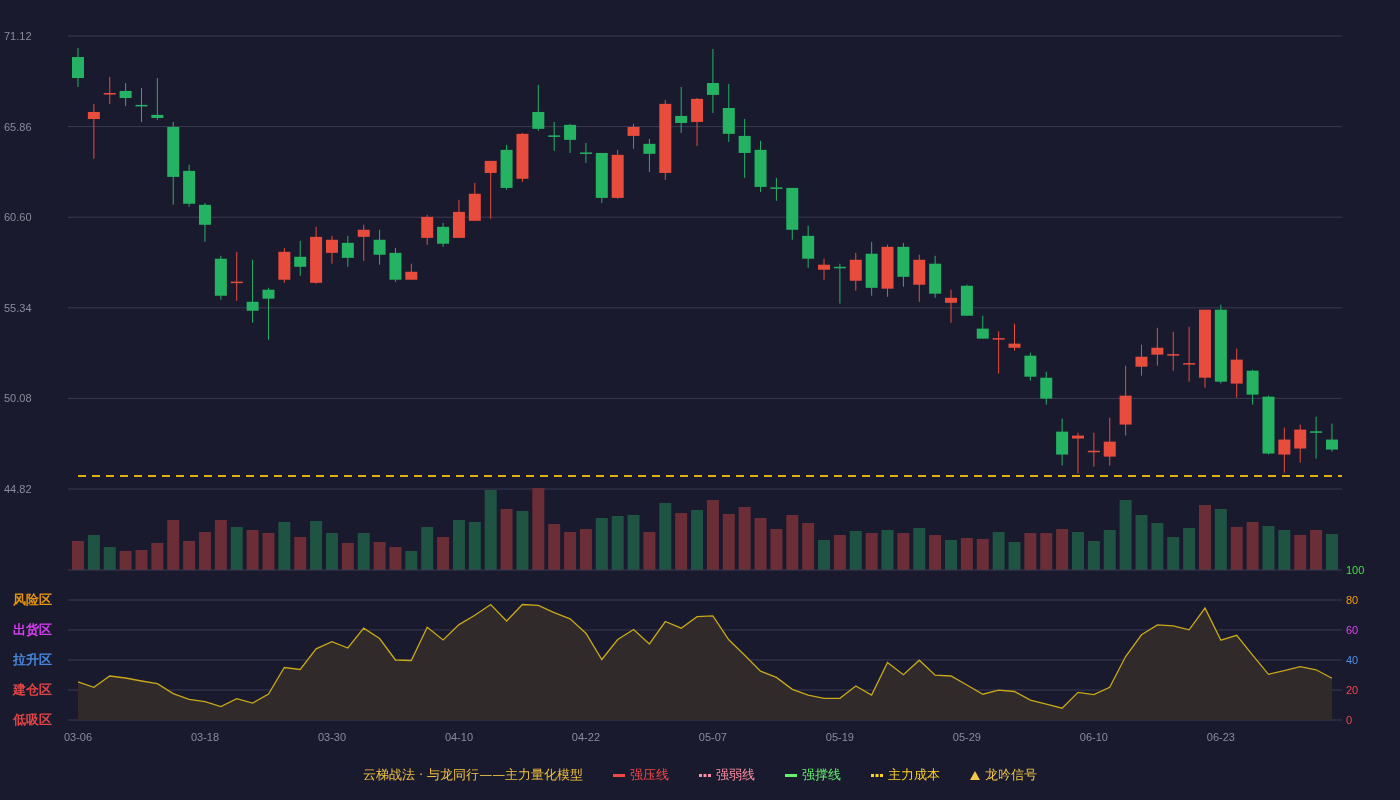  I want to click on legend-label: 强撑线, so click(822, 775).